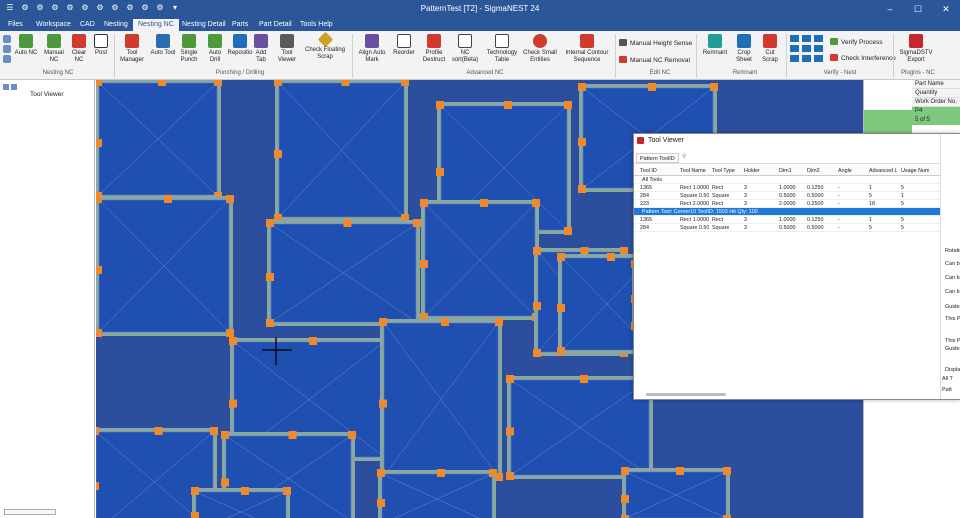 The height and width of the screenshot is (518, 960). Describe the element at coordinates (770, 49) in the screenshot. I see `cut-scrap-button: Cut Scrap` at that location.